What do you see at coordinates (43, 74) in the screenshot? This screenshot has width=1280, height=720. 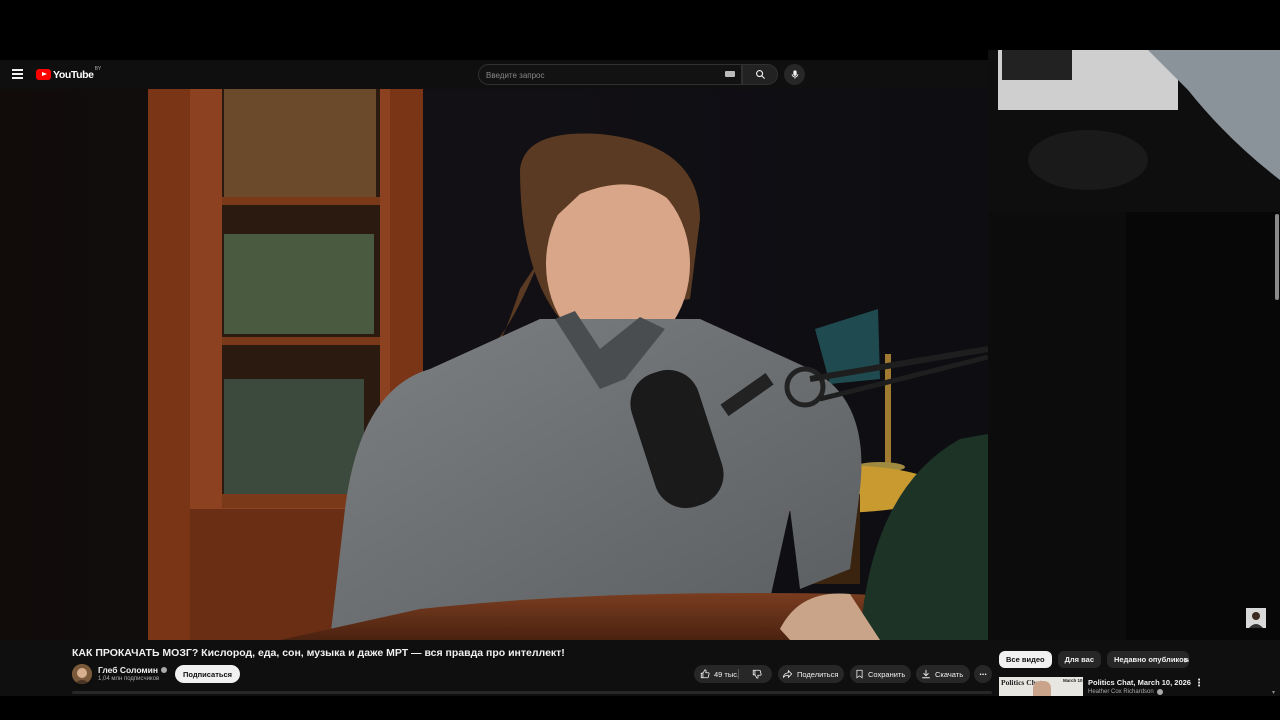 I see `youtube-play-icon` at bounding box center [43, 74].